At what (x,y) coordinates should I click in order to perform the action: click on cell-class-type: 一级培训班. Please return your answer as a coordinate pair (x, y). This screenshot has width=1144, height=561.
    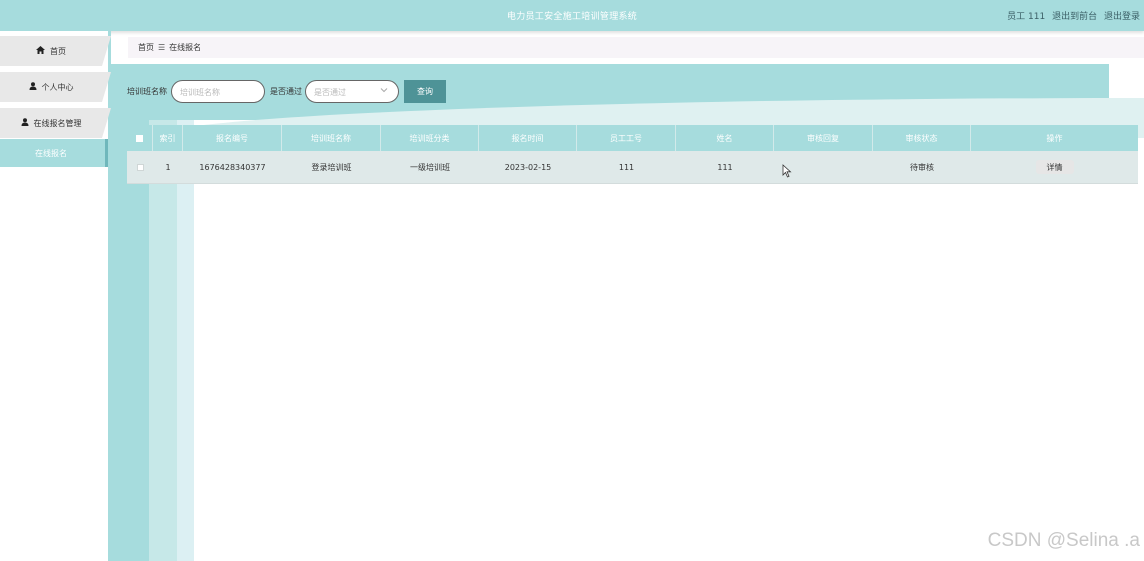
    Looking at the image, I should click on (430, 167).